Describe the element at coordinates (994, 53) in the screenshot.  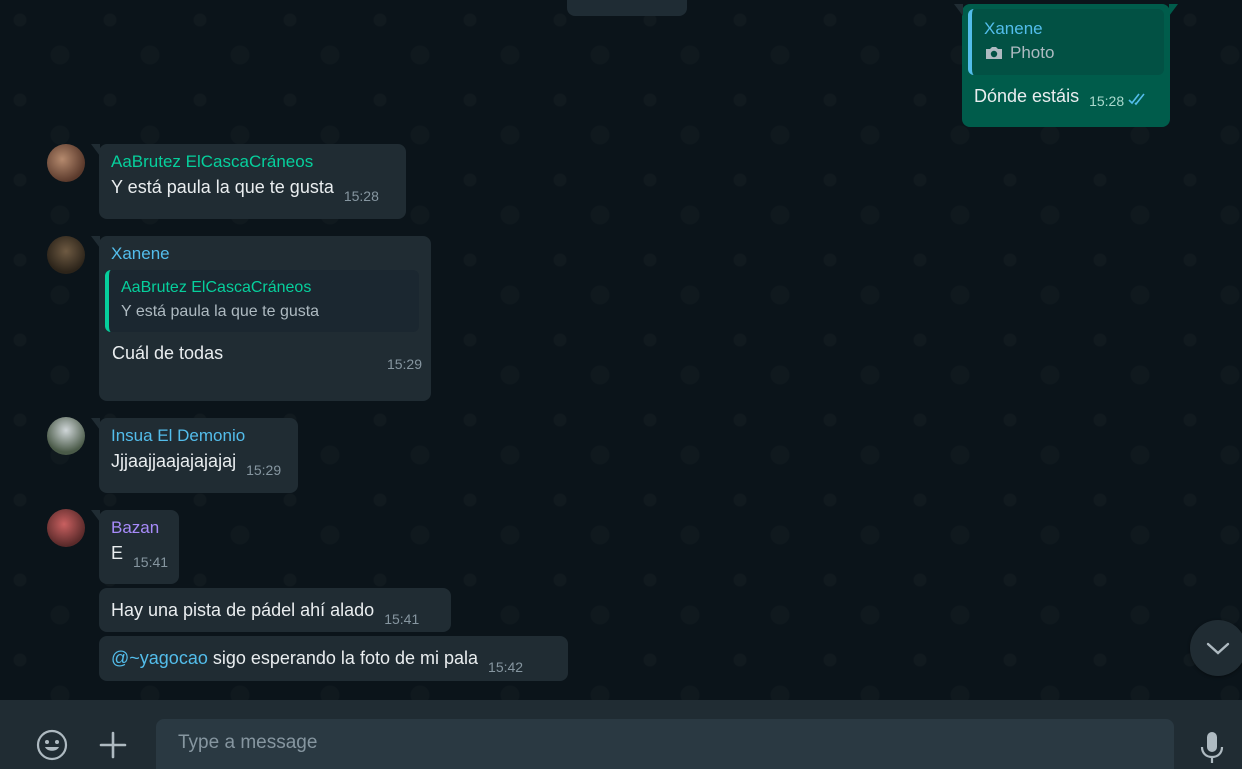
I see `camera-icon` at that location.